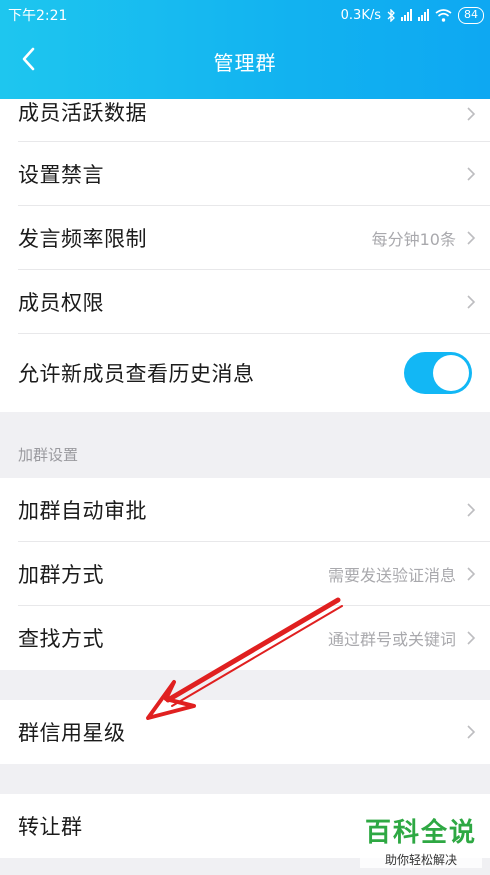  Describe the element at coordinates (30, 59) in the screenshot. I see `back-arrow-icon` at that location.